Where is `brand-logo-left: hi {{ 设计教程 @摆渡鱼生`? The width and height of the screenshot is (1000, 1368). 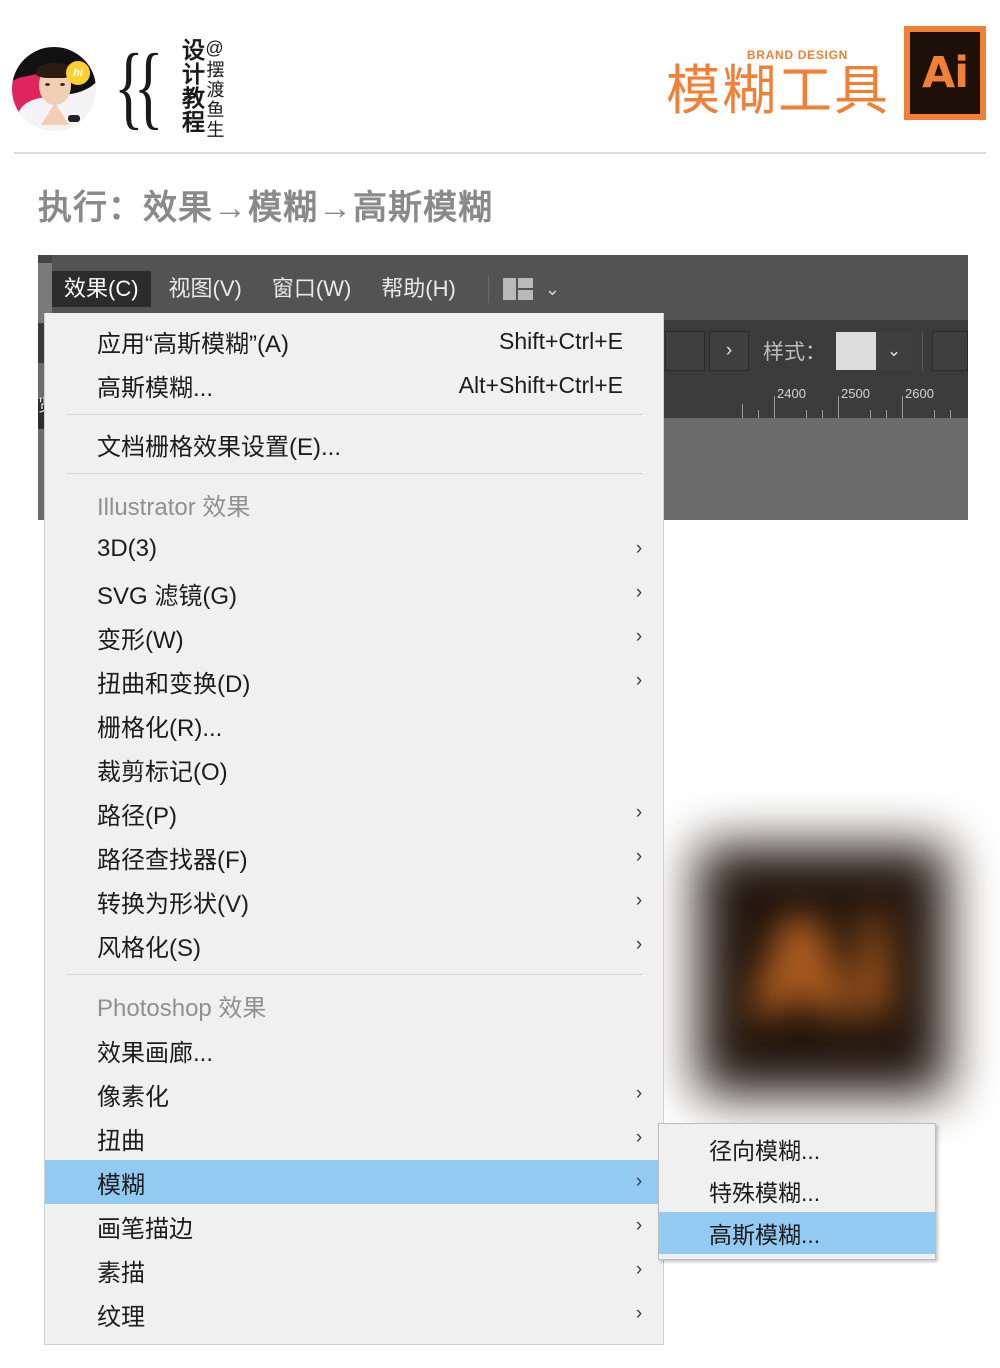
brand-logo-left: hi {{ 设计教程 @摆渡鱼生 is located at coordinates (118, 88).